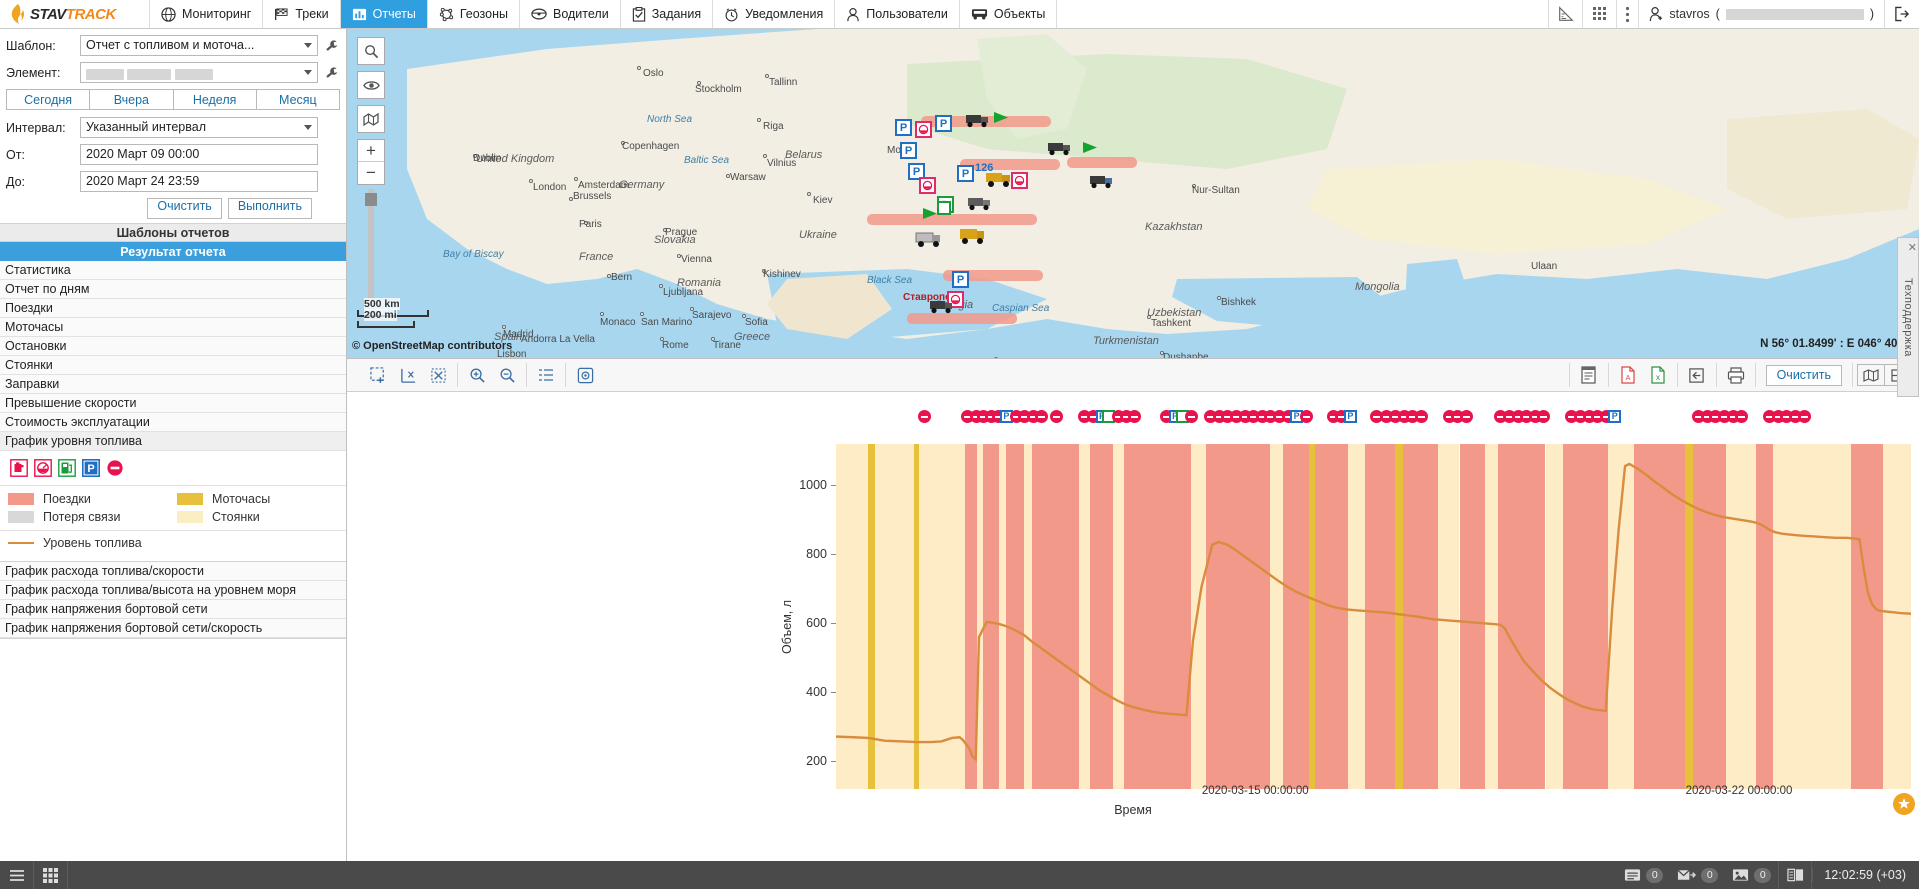  I want to click on kebab-menu-icon, so click(1628, 14).